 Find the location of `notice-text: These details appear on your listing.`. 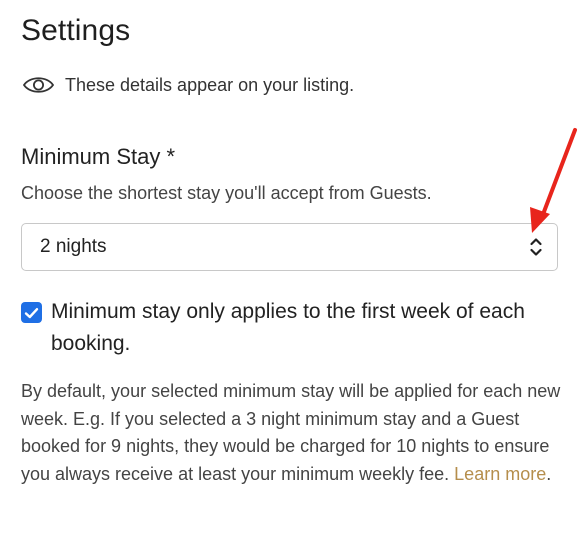

notice-text: These details appear on your listing. is located at coordinates (210, 84).